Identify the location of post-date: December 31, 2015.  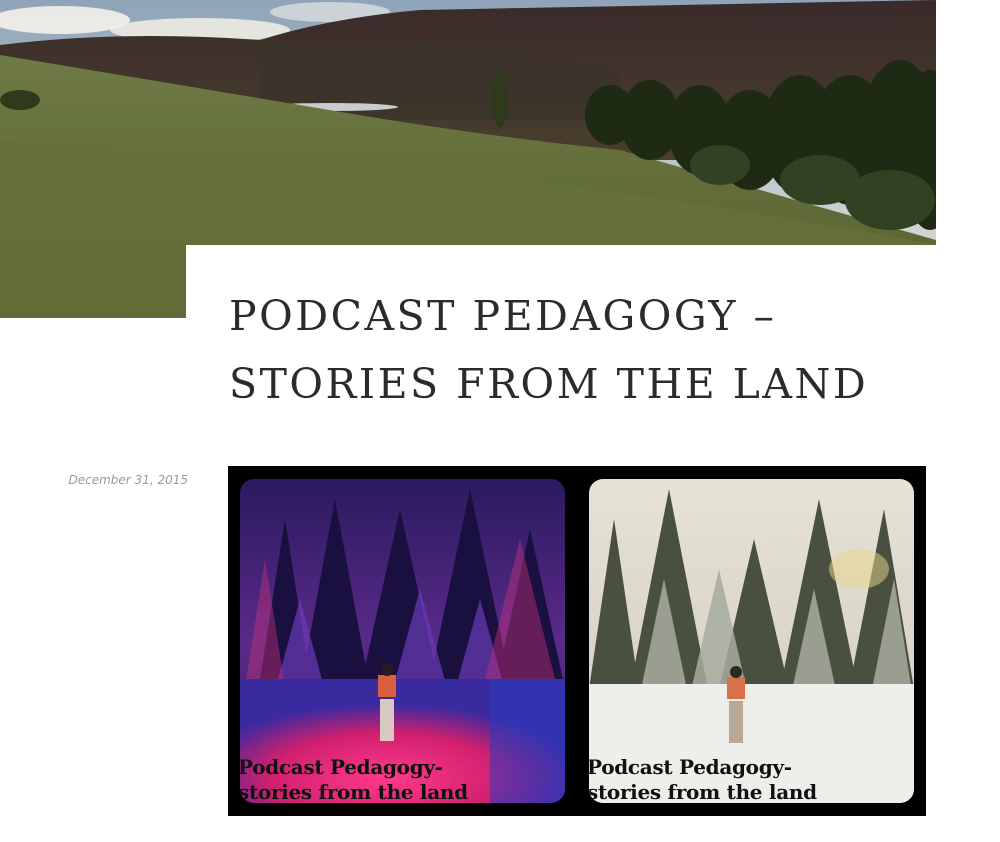
(114, 480).